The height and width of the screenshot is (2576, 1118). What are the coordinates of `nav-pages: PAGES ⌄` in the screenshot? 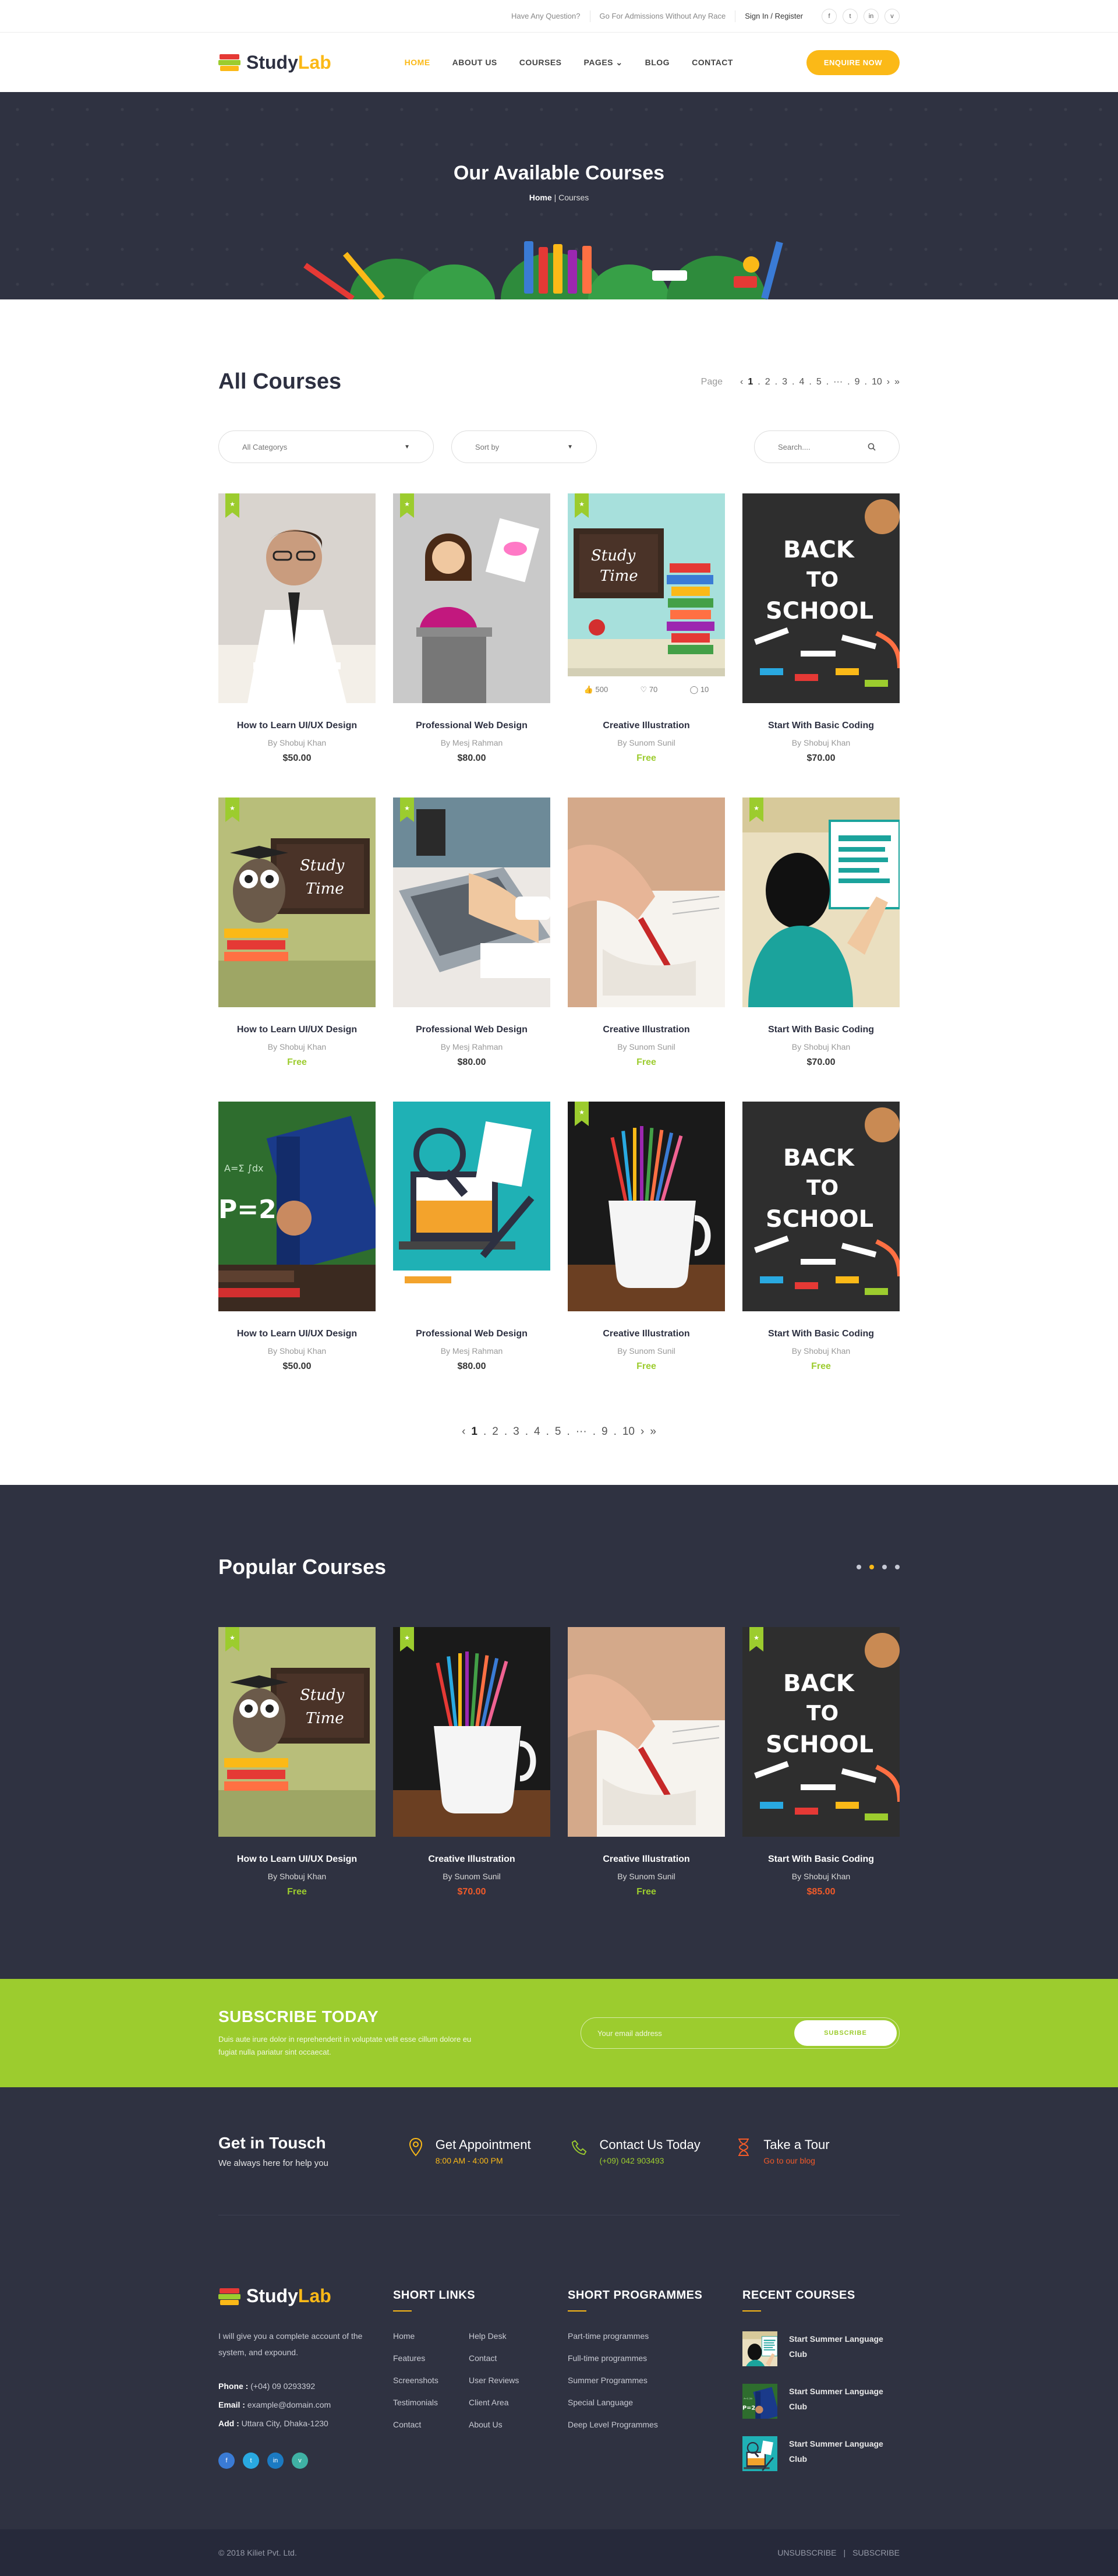 It's located at (603, 63).